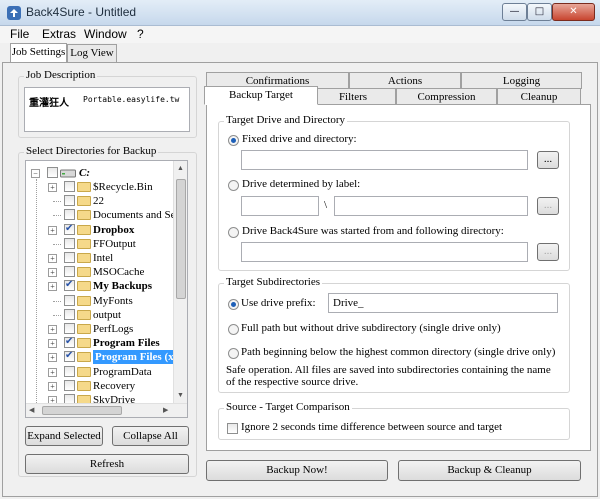 Image resolution: width=600 pixels, height=499 pixels. I want to click on scroll-left-icon: ◀, so click(31, 410).